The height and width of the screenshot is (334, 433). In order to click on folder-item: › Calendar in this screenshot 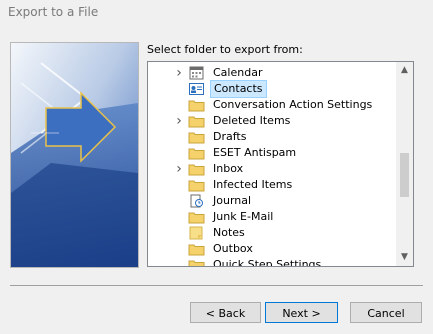, I will do `click(272, 73)`.